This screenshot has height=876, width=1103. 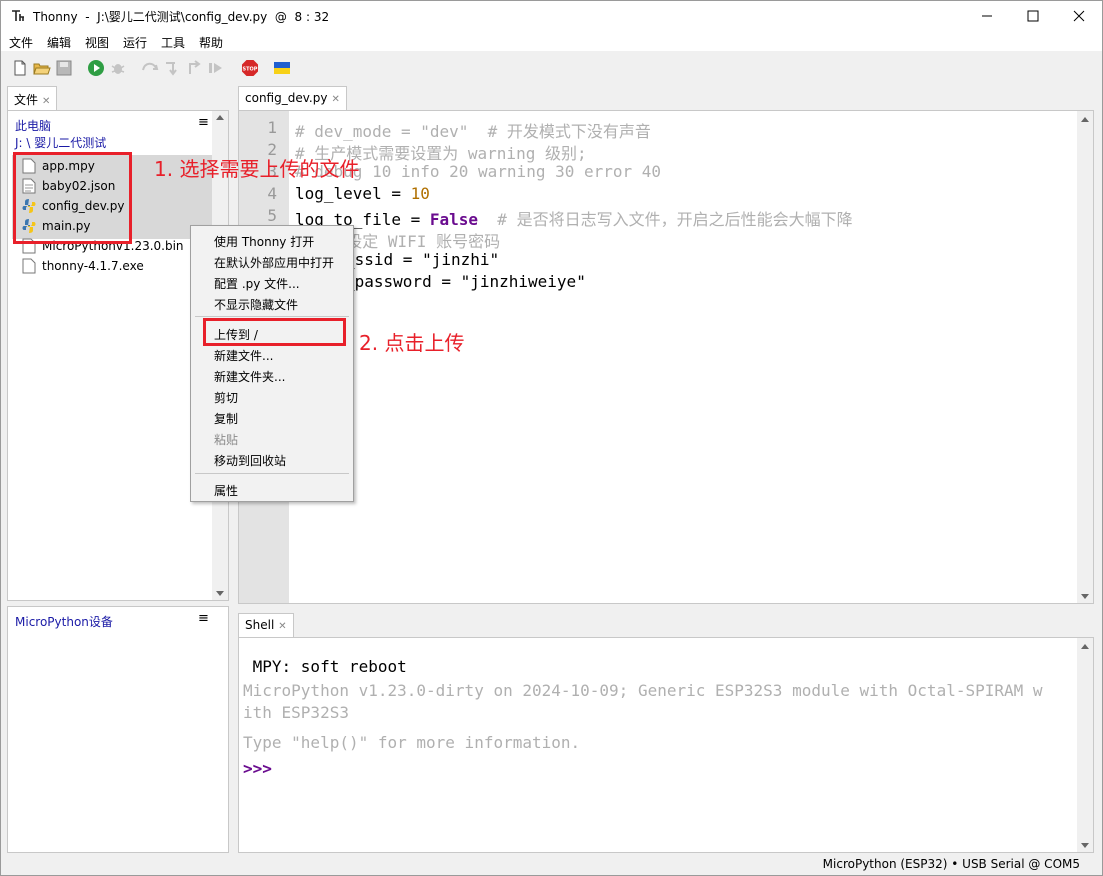 What do you see at coordinates (257, 768) in the screenshot?
I see `shell-prompt: >>>` at bounding box center [257, 768].